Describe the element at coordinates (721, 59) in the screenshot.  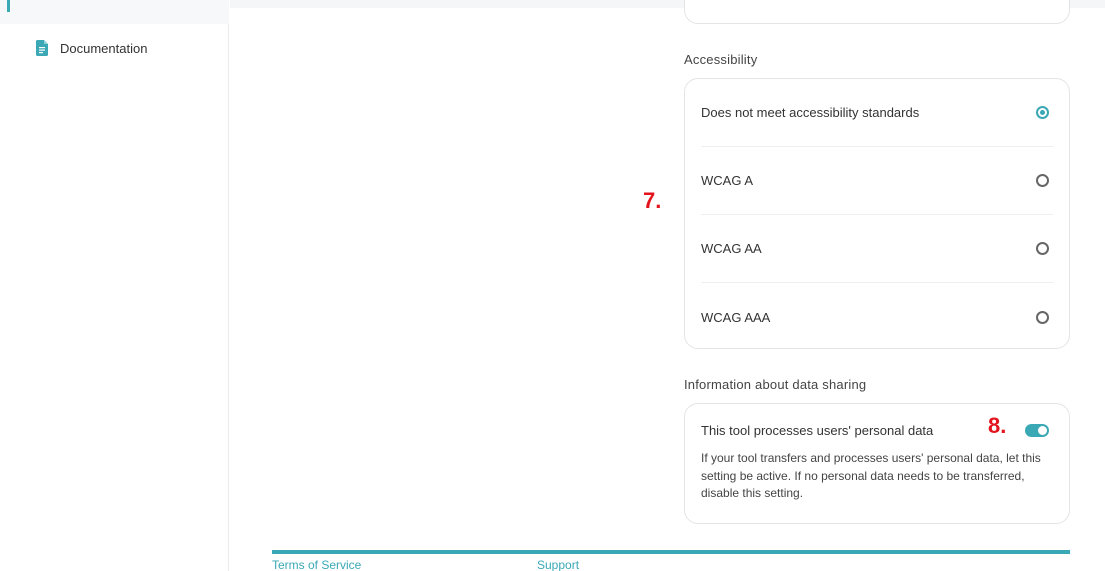
I see `accessibility-section-label: Accessibility` at that location.